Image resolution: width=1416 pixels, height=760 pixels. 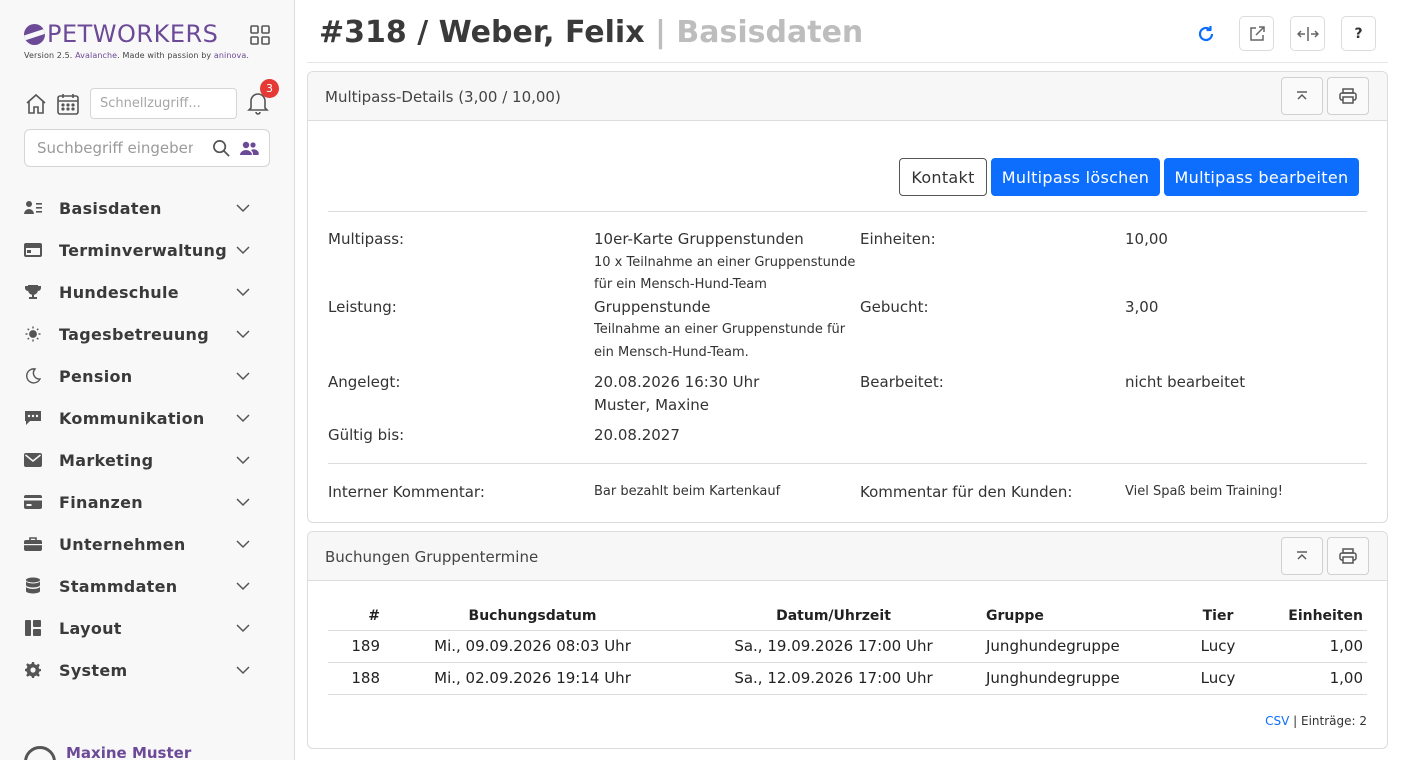 I want to click on nav-item-label: Pension, so click(x=96, y=376).